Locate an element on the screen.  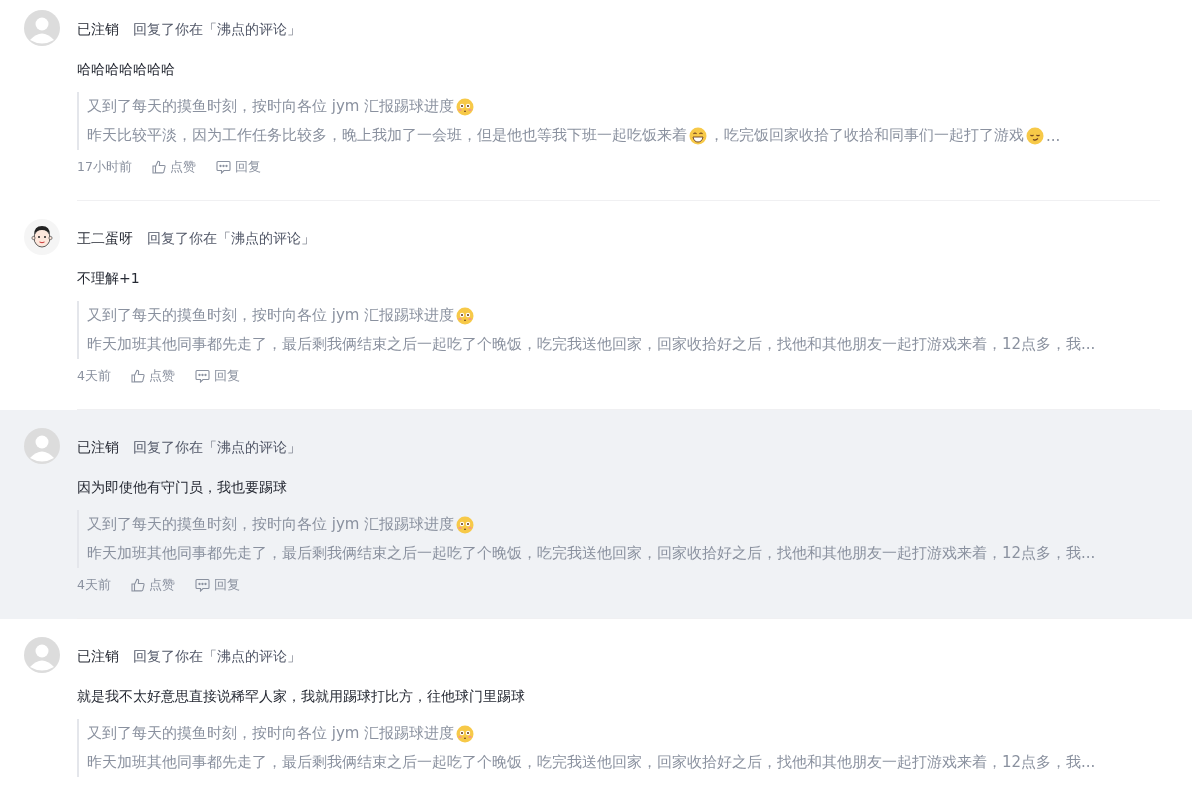
timestamp: 17小时前 is located at coordinates (104, 167).